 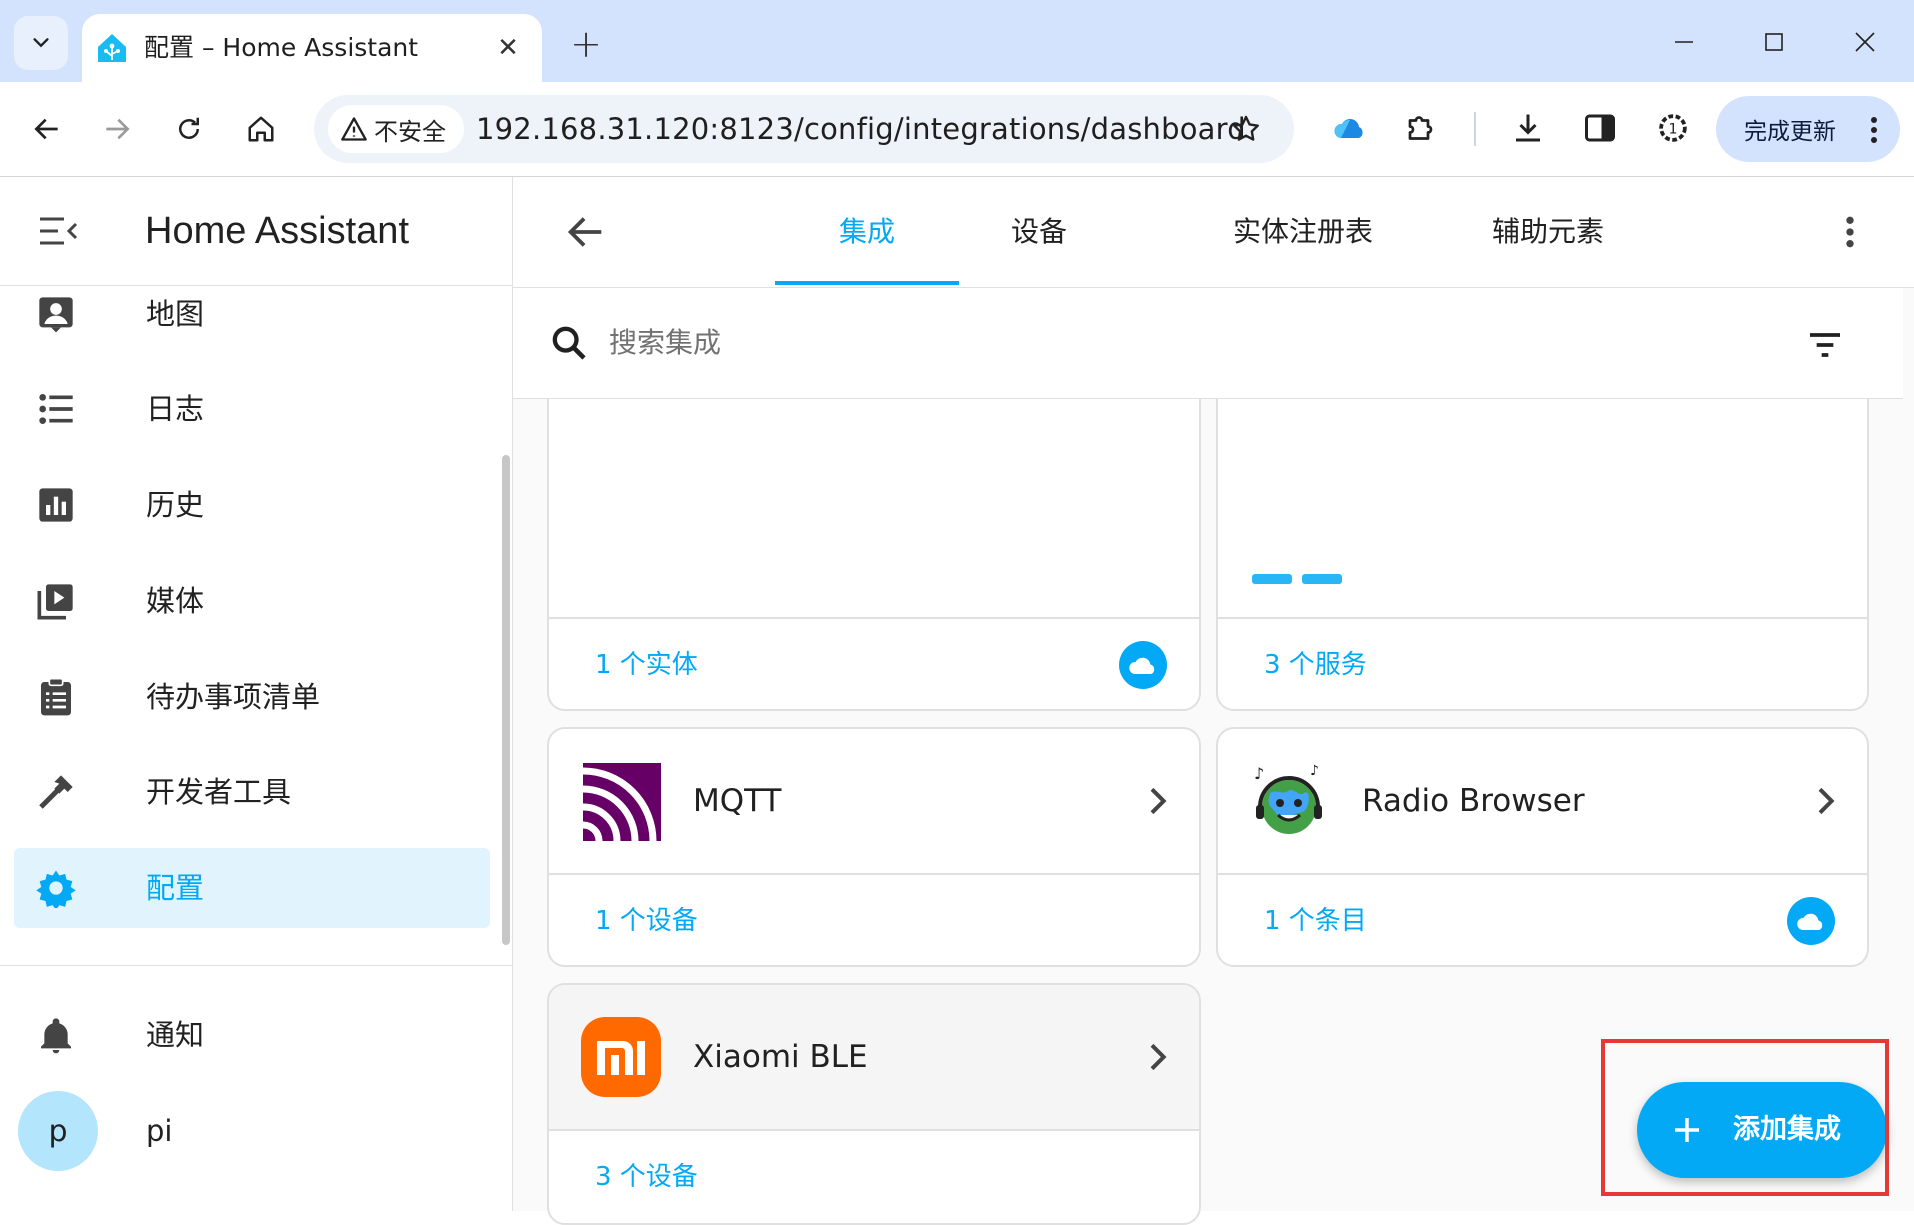 I want to click on svg-text: 1, so click(x=1672, y=130).